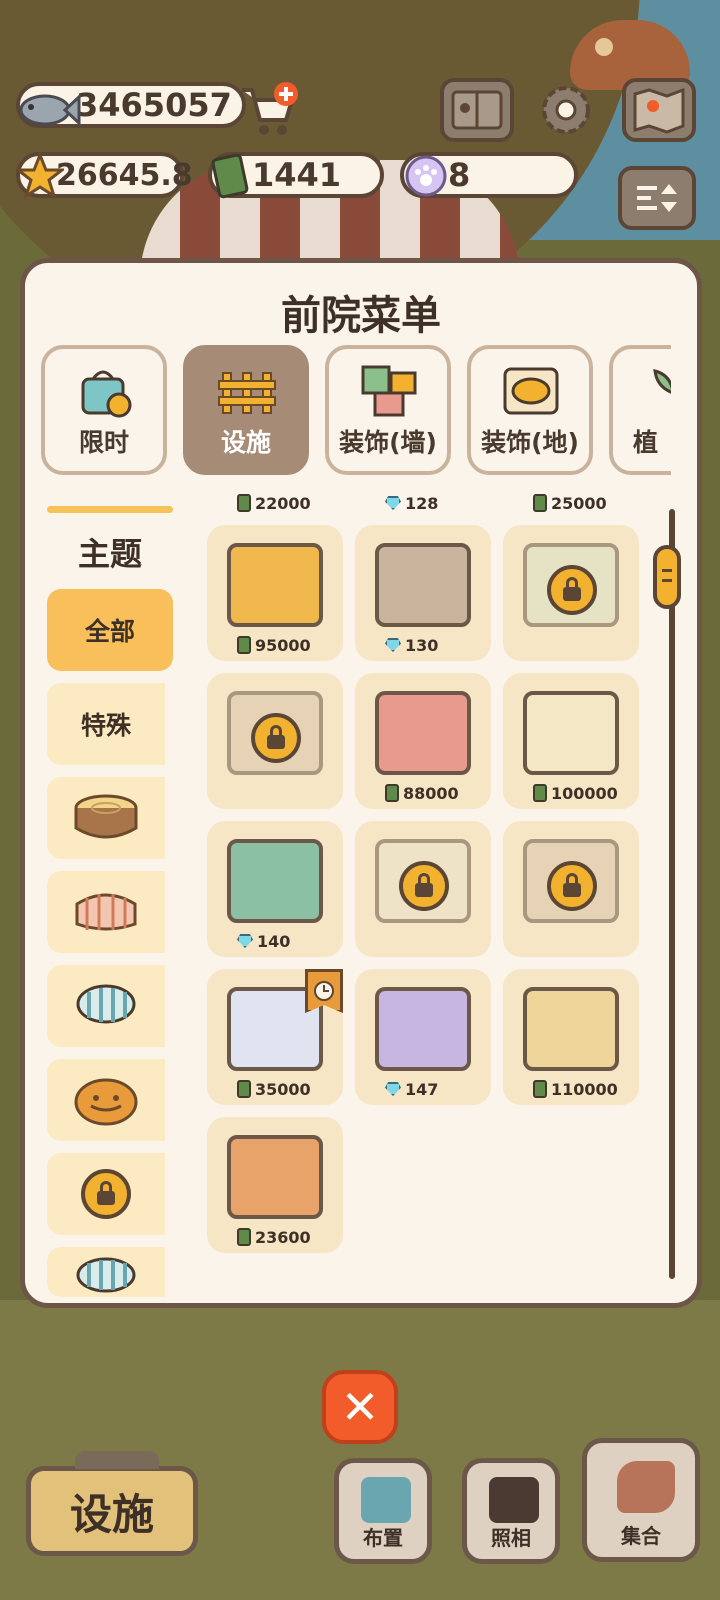 The width and height of the screenshot is (720, 1600). I want to click on fence-icon, so click(247, 393).